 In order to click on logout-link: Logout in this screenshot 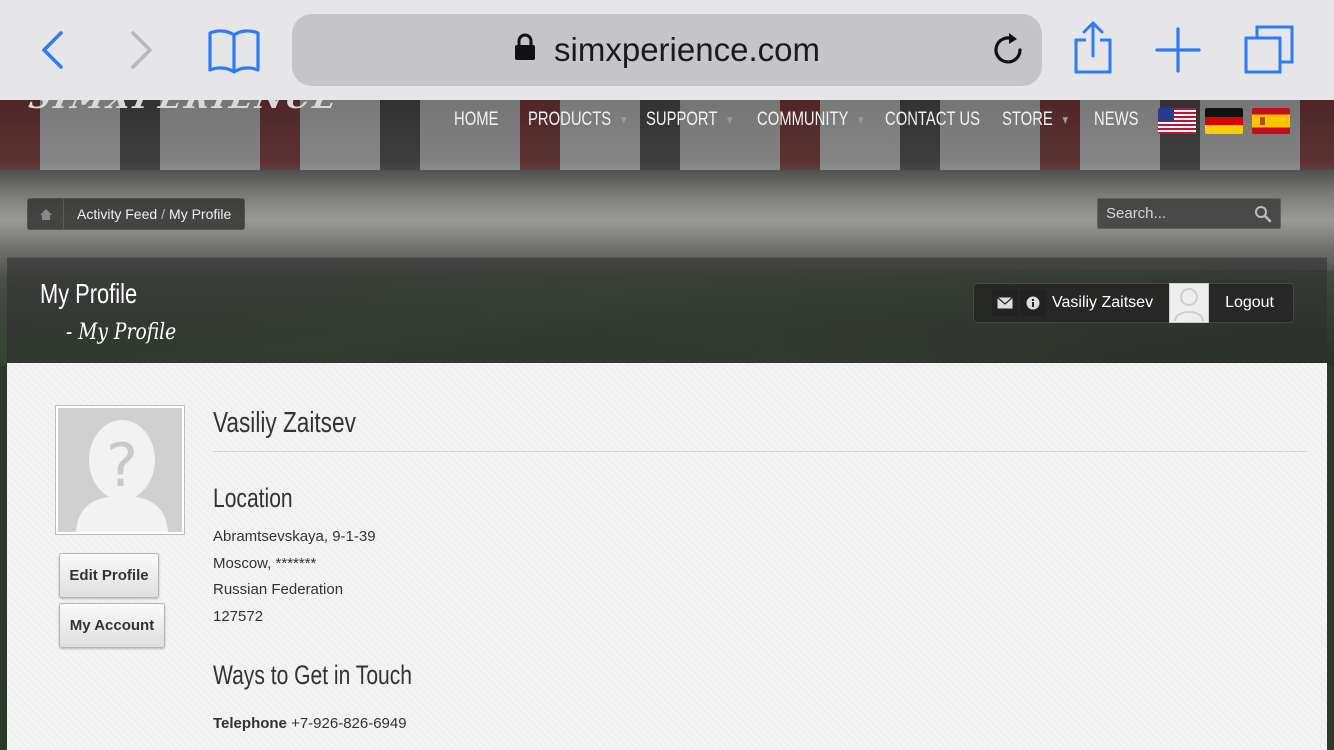, I will do `click(1249, 303)`.